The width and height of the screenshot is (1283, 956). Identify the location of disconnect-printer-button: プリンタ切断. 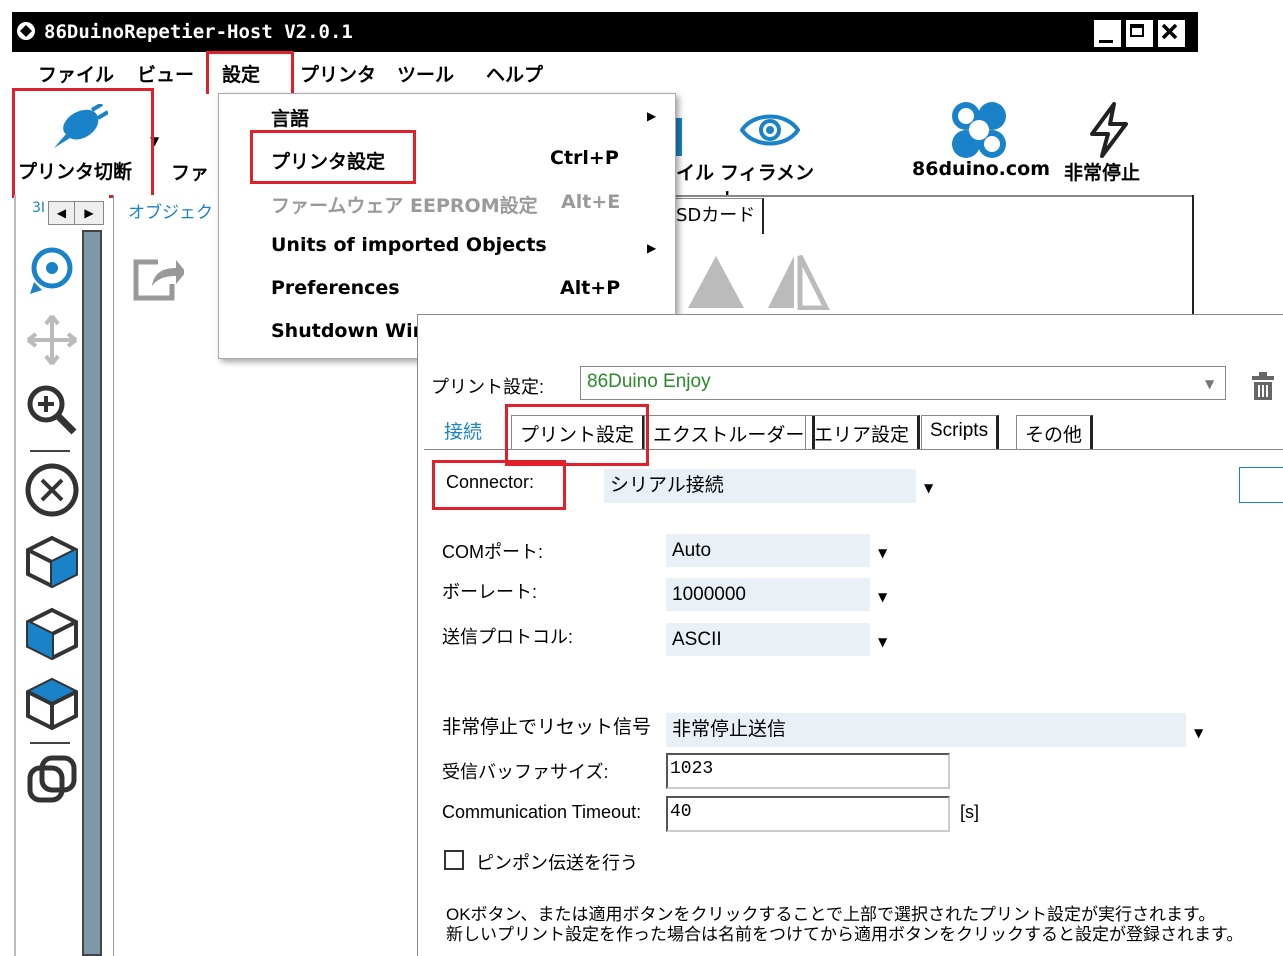
(81, 142).